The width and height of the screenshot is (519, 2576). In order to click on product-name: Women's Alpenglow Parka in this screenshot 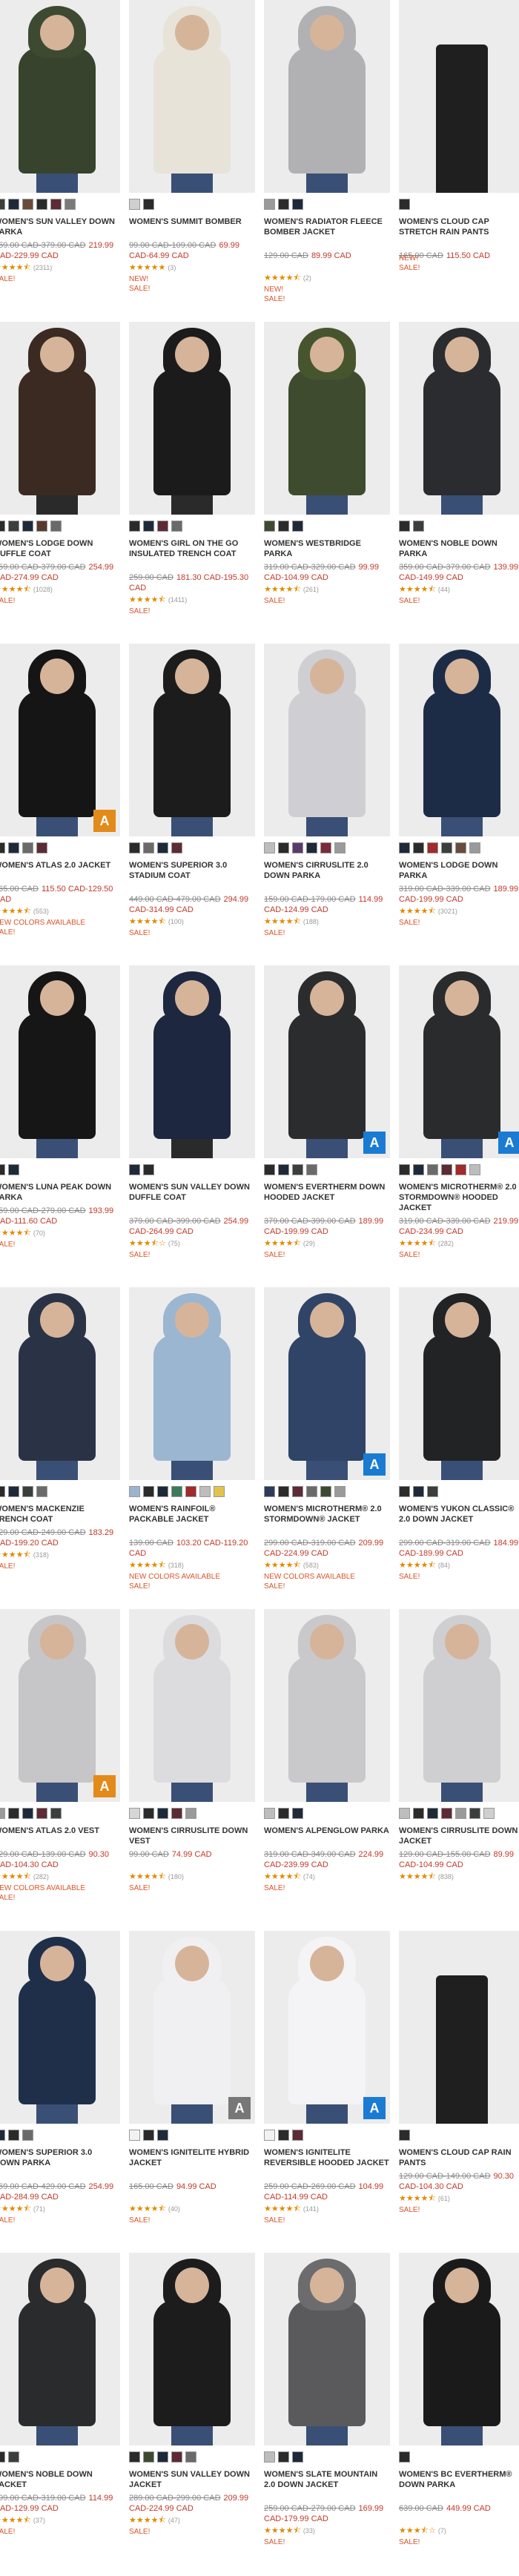, I will do `click(327, 1831)`.